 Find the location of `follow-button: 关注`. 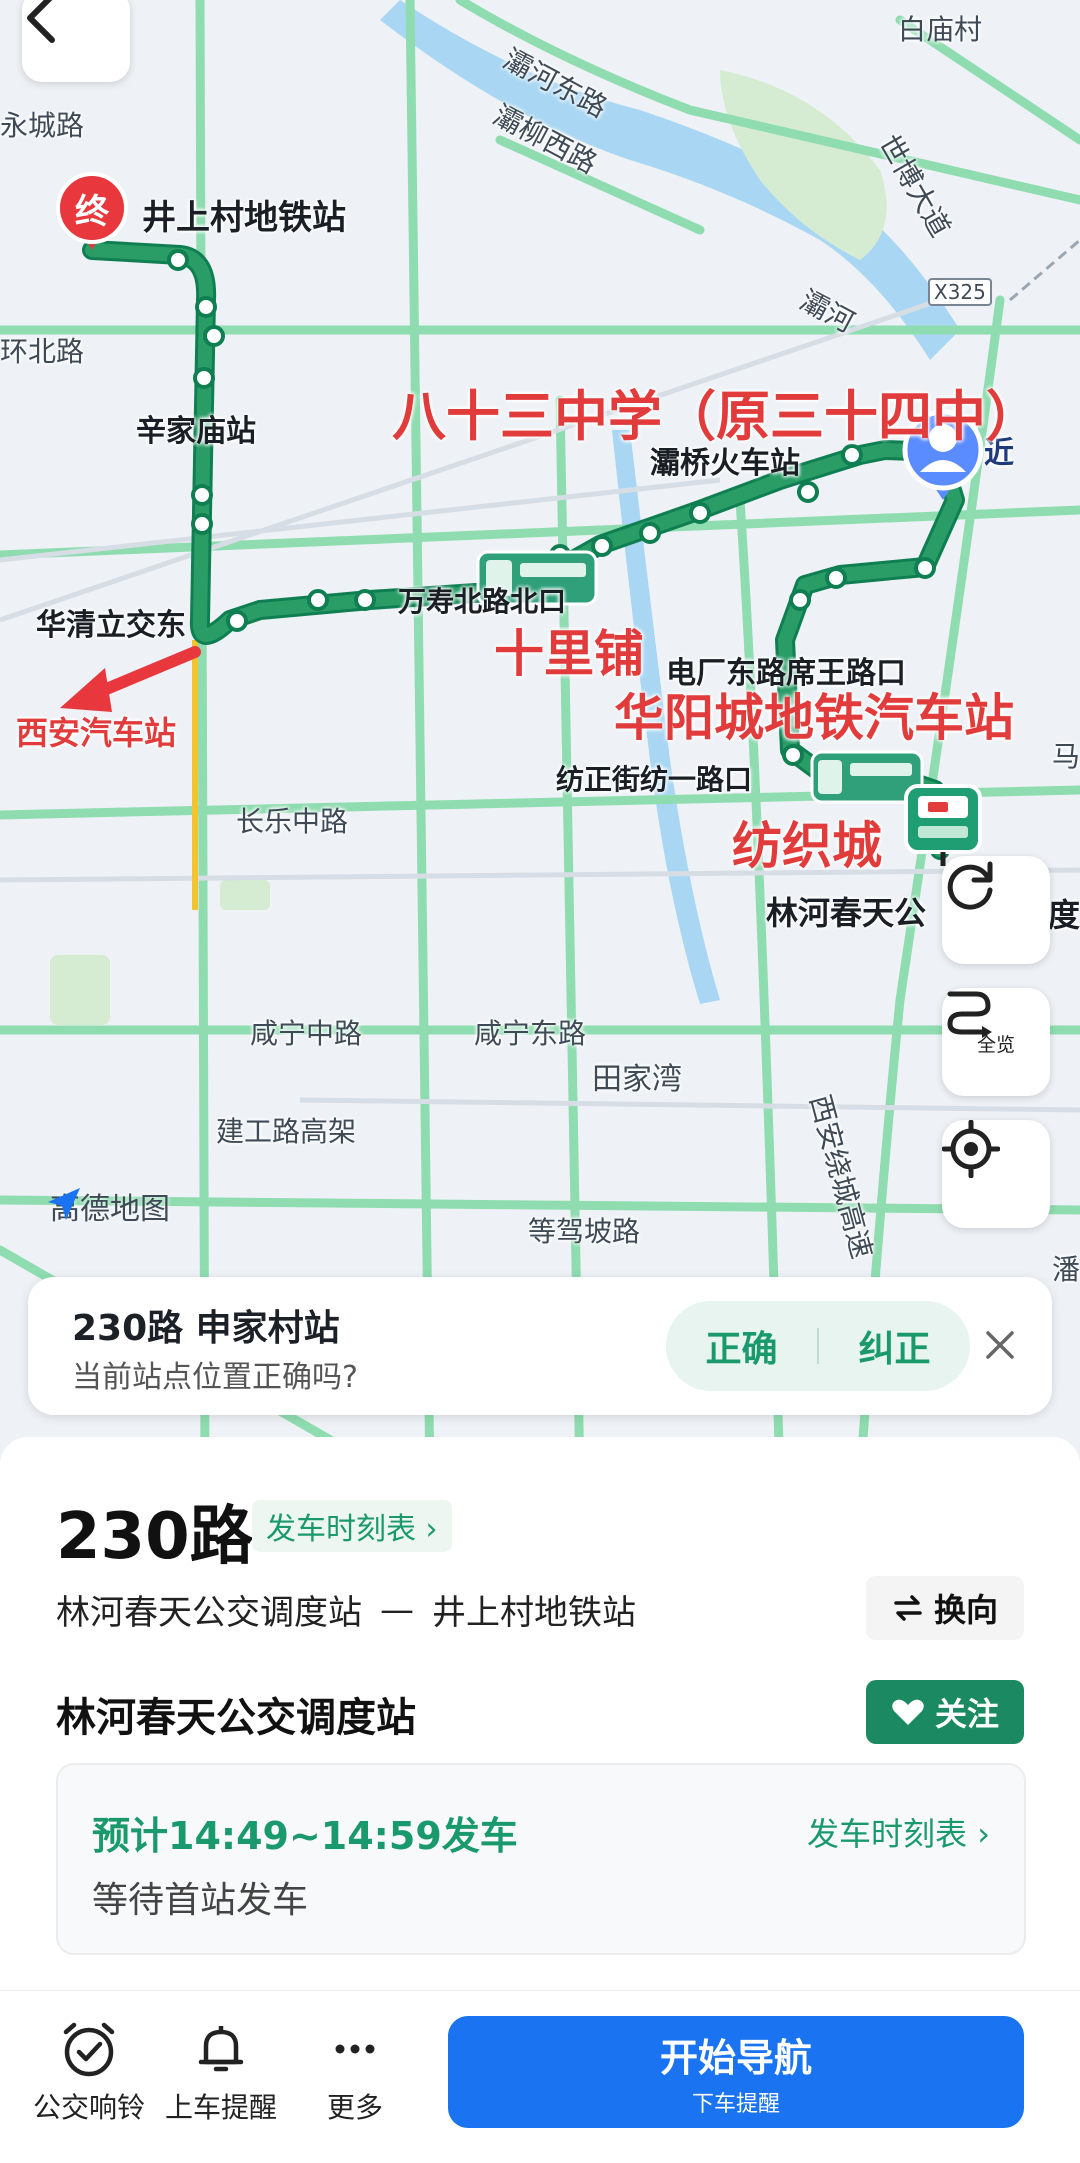

follow-button: 关注 is located at coordinates (945, 1712).